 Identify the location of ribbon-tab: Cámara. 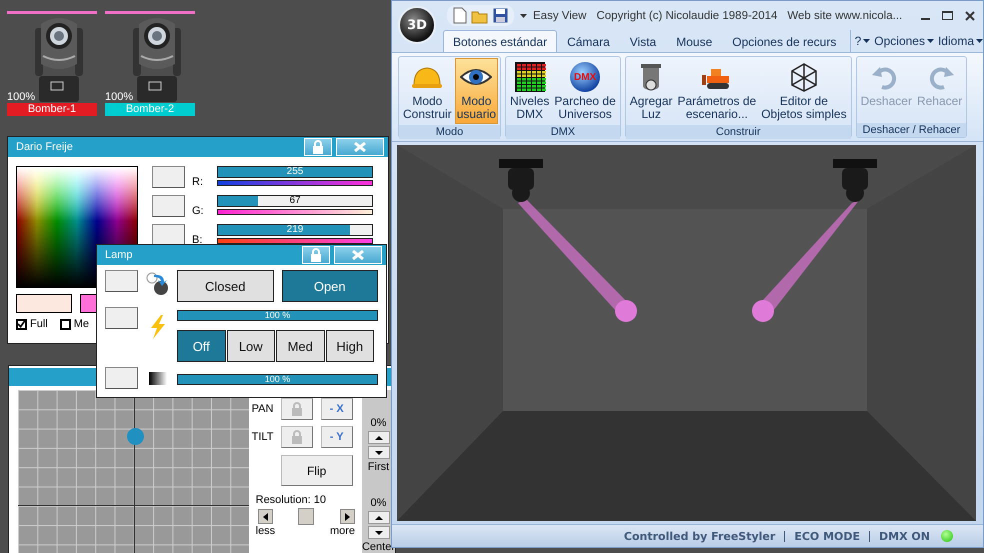
(588, 41).